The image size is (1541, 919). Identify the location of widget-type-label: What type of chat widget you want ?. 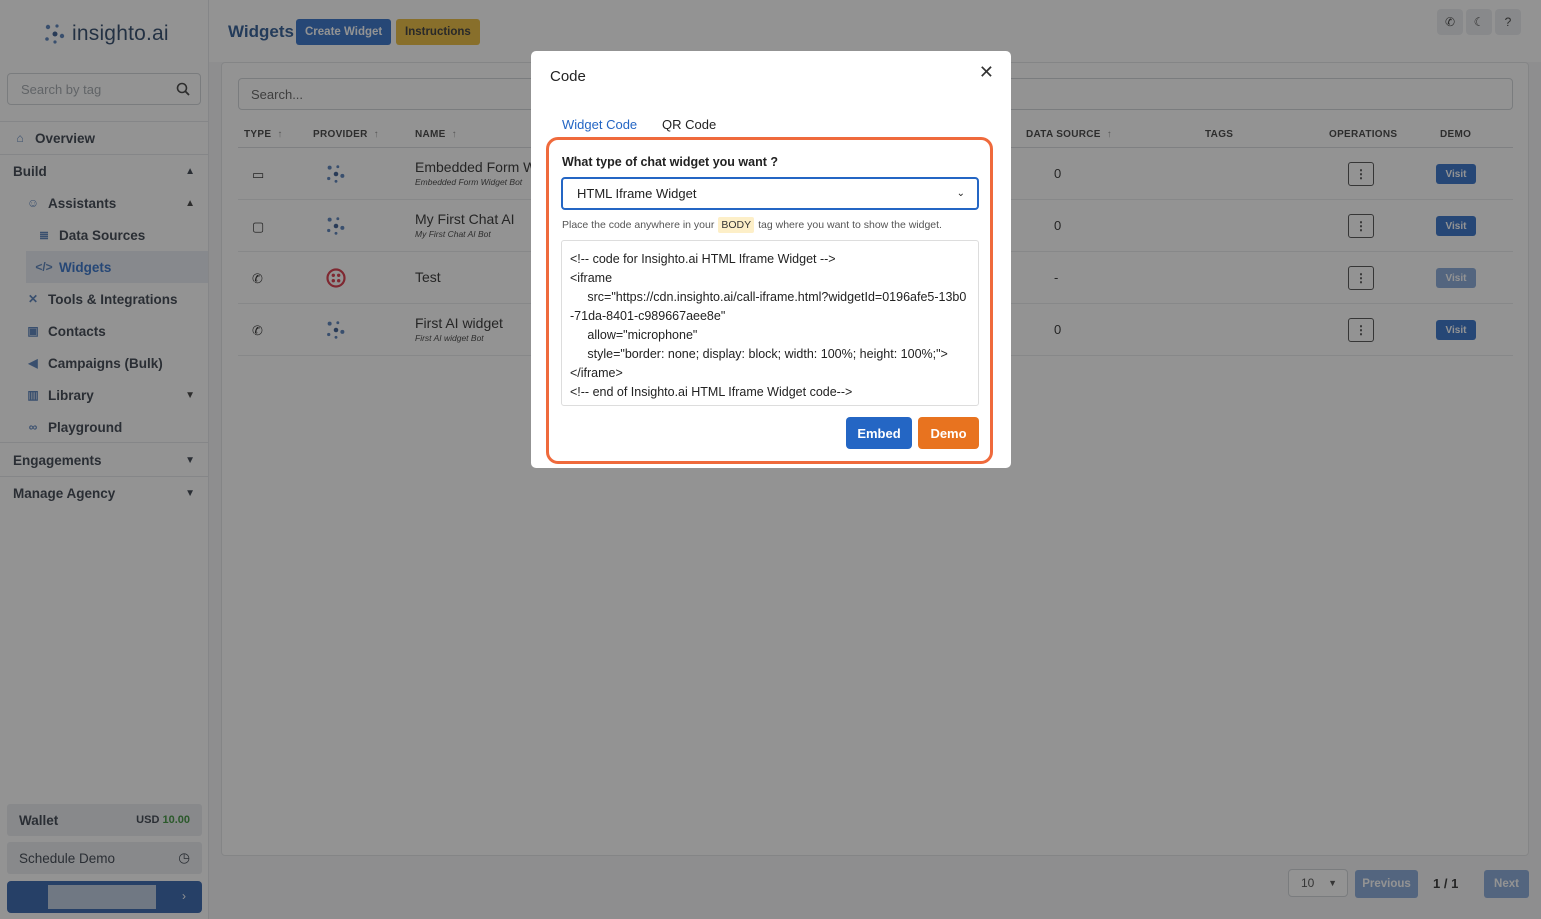
(670, 162).